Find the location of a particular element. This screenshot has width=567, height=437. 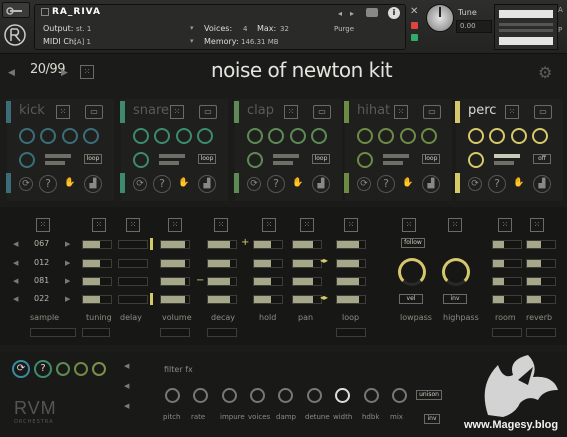

next-instrument-icon: ▸ is located at coordinates (352, 13).